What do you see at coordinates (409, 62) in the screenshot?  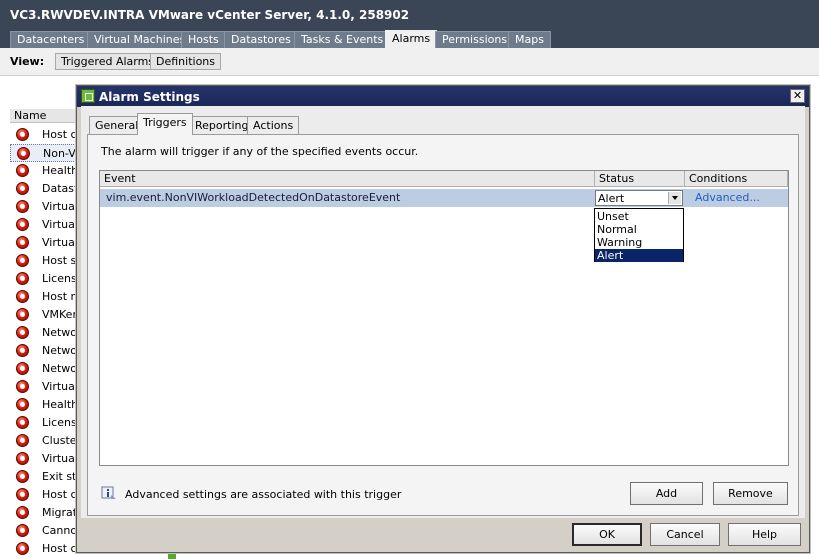 I see `view-bar: View: Triggered Alarms Definitions` at bounding box center [409, 62].